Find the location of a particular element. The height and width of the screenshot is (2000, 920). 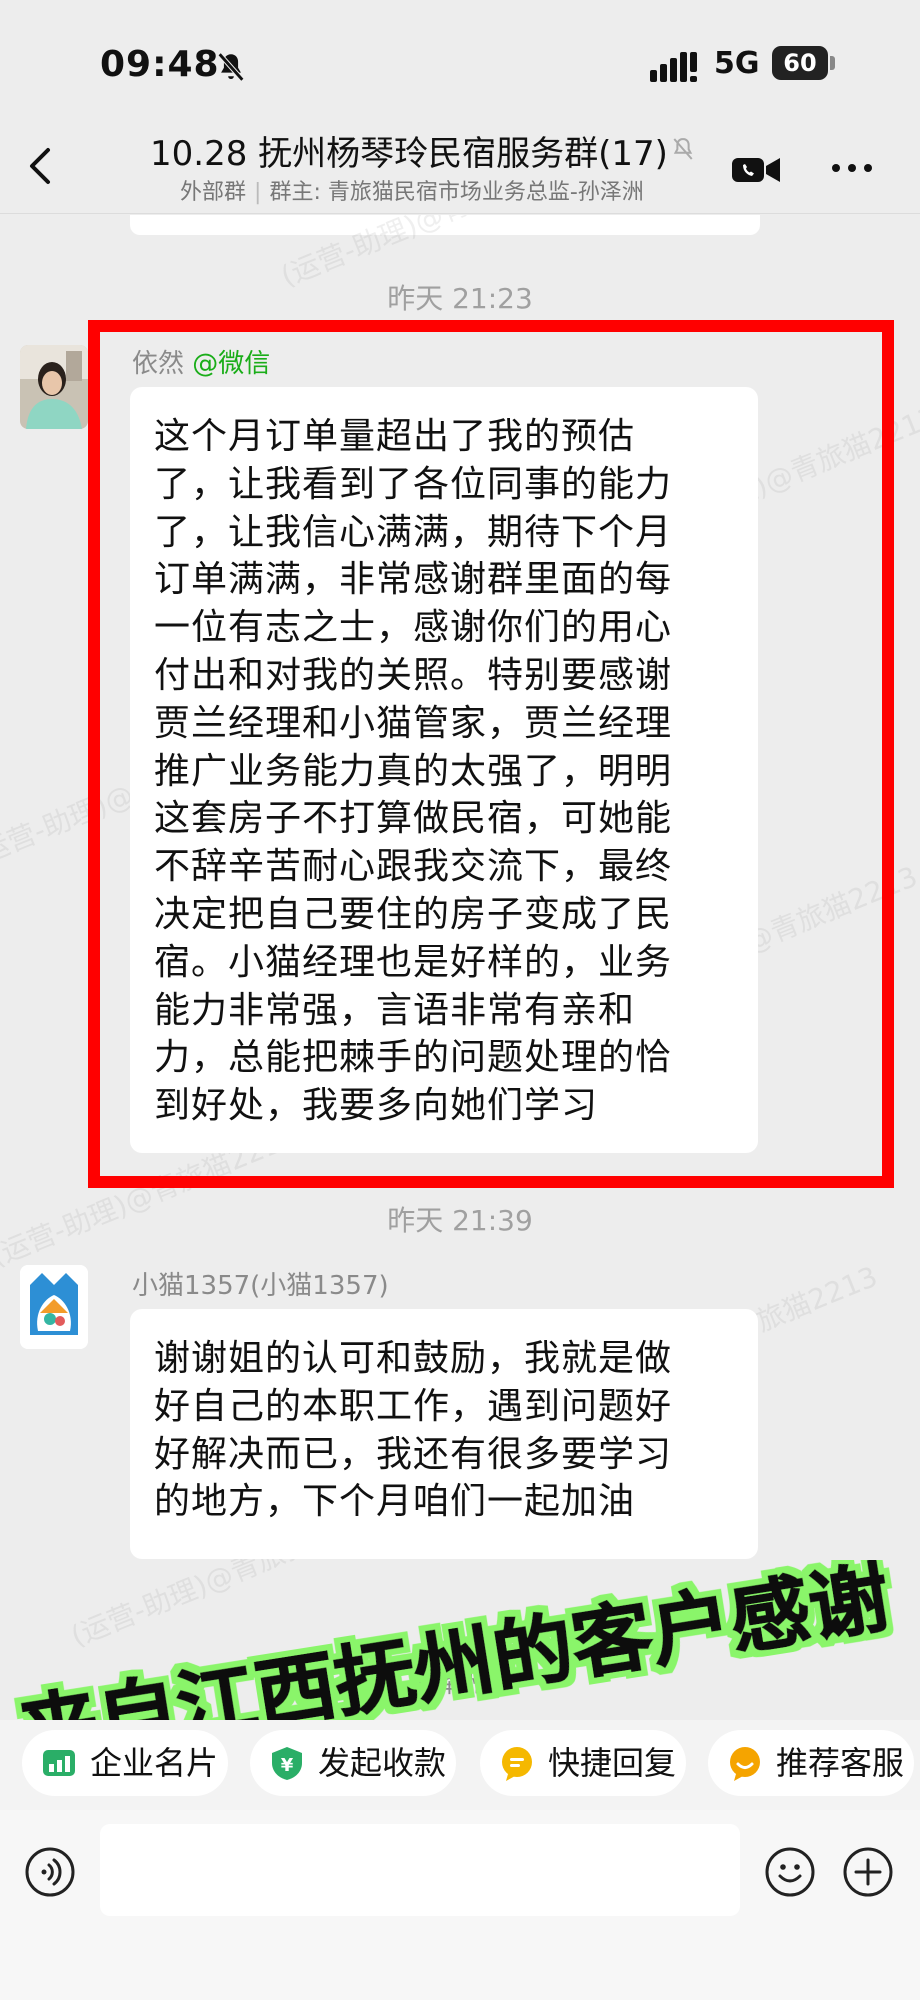

chip-label: 发起收款 is located at coordinates (382, 1763).